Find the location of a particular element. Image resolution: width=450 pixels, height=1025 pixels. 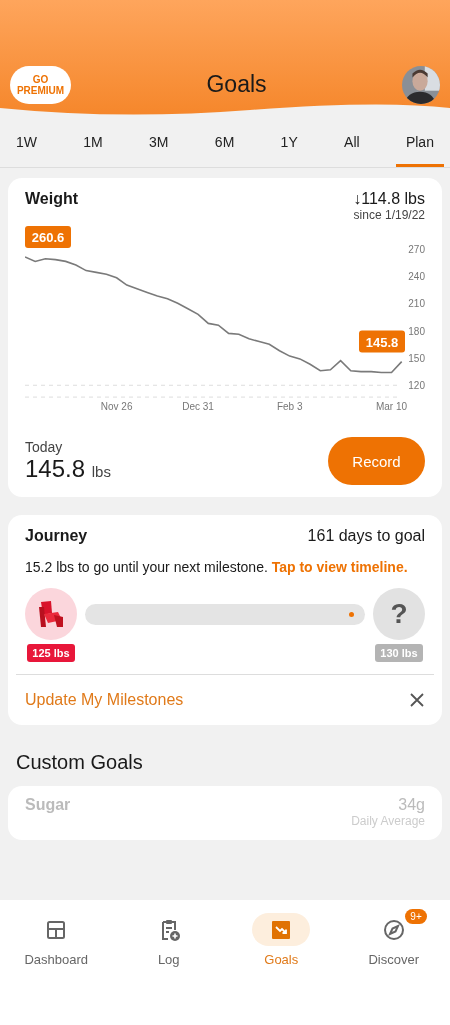

days-to-goal: 161 days to goal is located at coordinates (366, 536).